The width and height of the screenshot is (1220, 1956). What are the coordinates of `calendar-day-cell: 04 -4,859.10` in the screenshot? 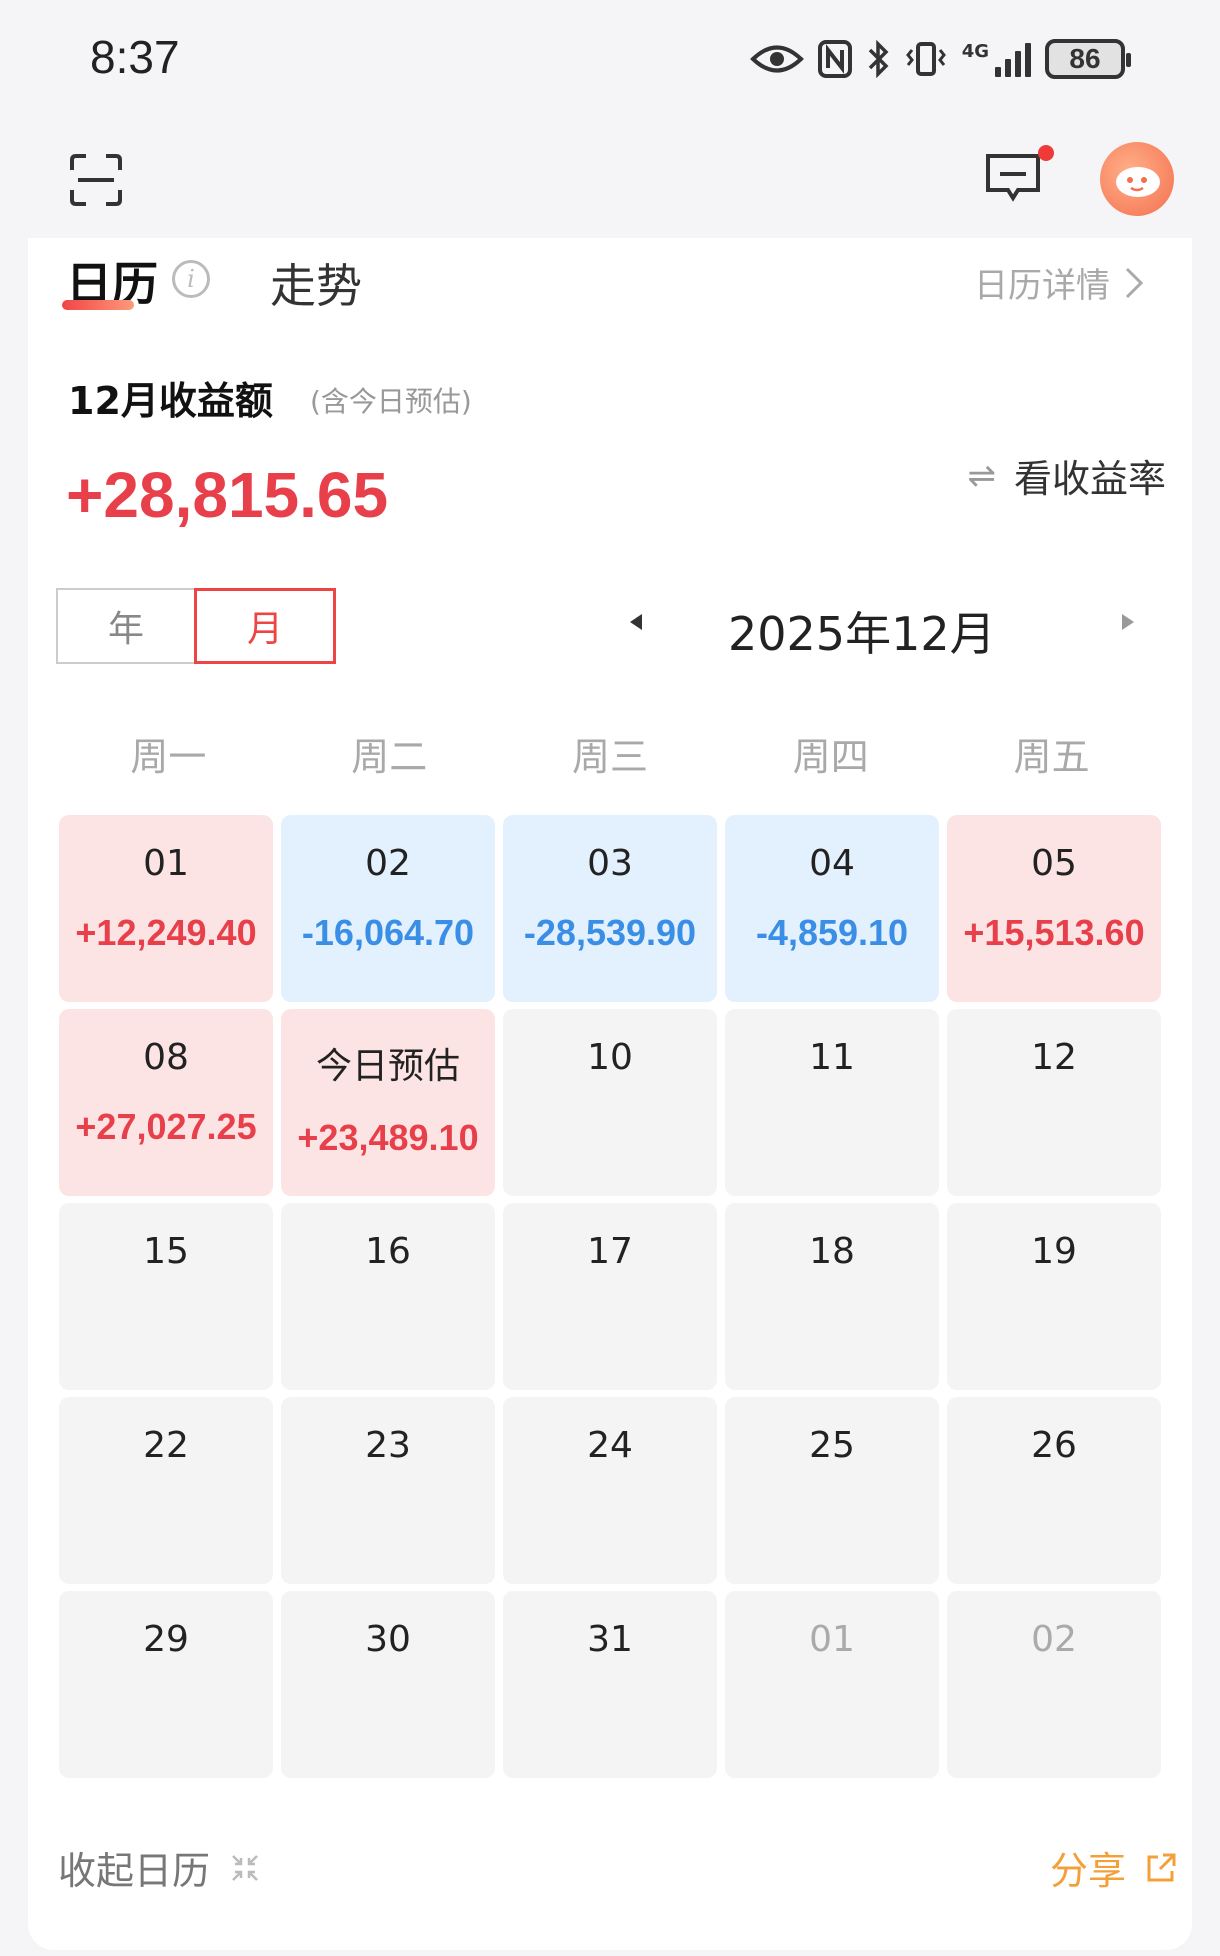 It's located at (832, 908).